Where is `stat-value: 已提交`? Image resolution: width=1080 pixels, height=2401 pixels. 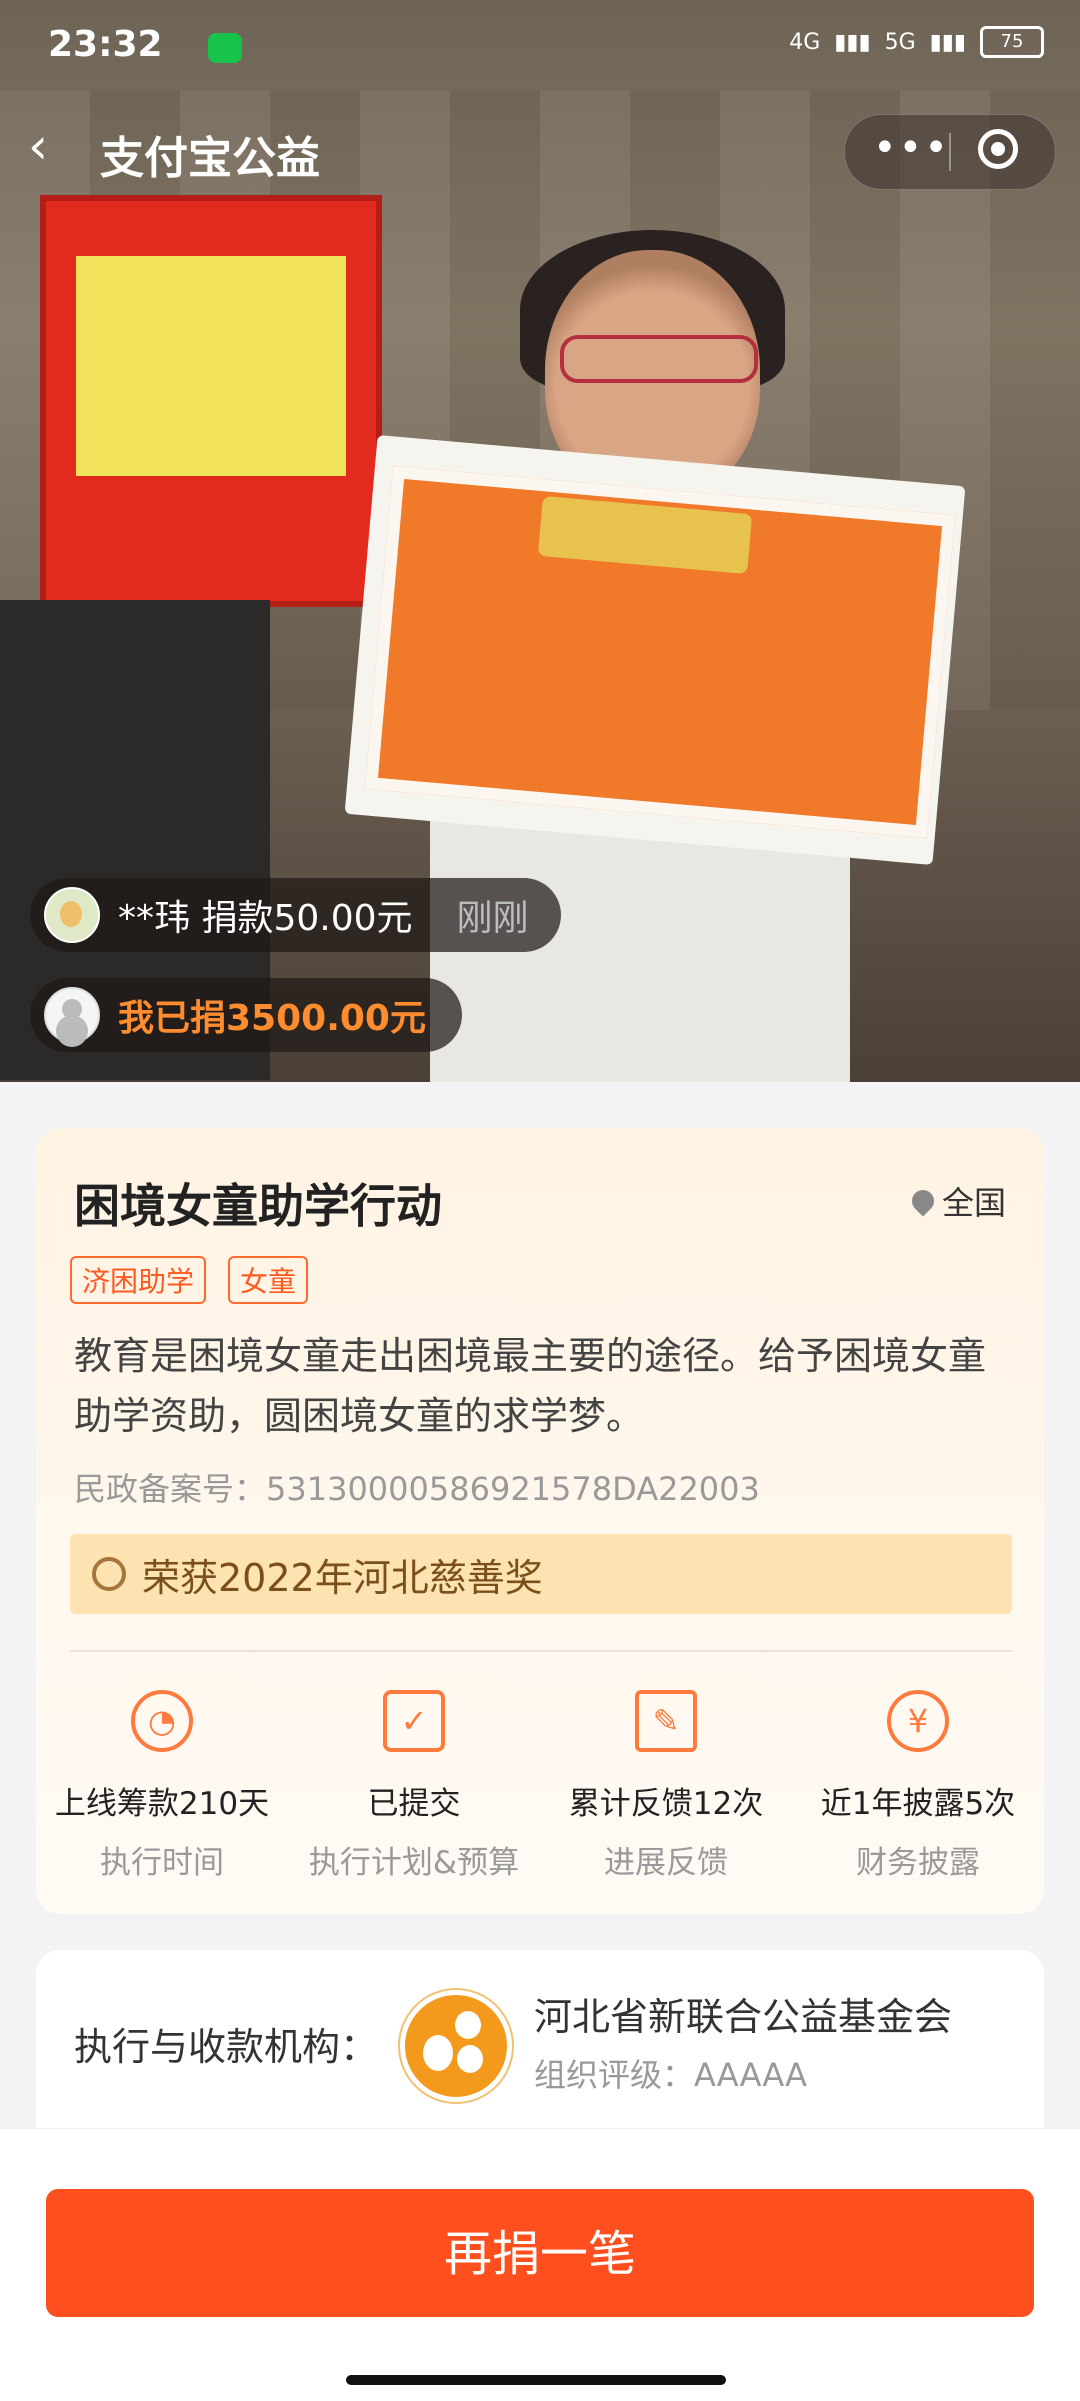 stat-value: 已提交 is located at coordinates (414, 1804).